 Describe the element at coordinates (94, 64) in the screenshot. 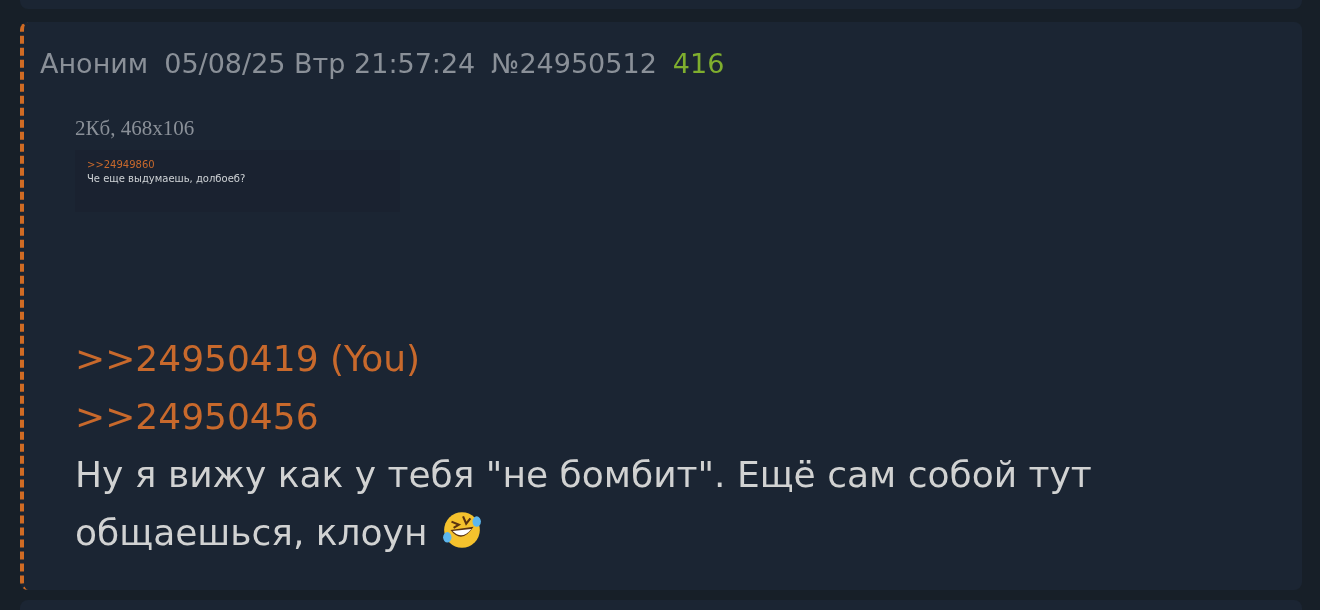

I see `author-name: Аноним` at that location.